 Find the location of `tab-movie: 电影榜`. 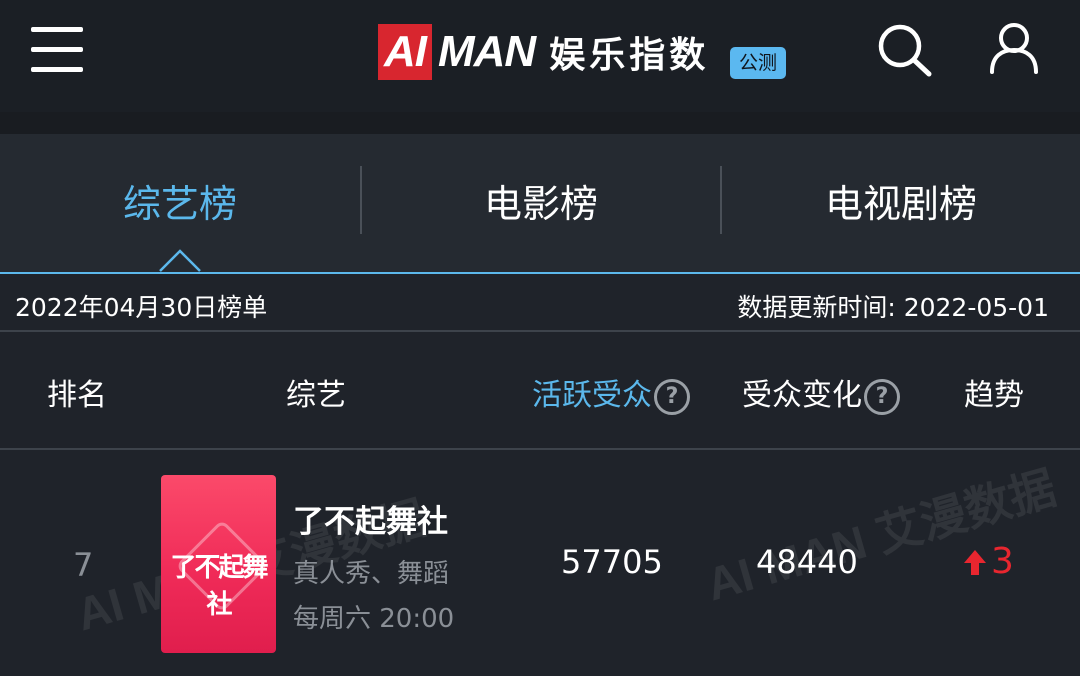

tab-movie: 电影榜 is located at coordinates (541, 200).